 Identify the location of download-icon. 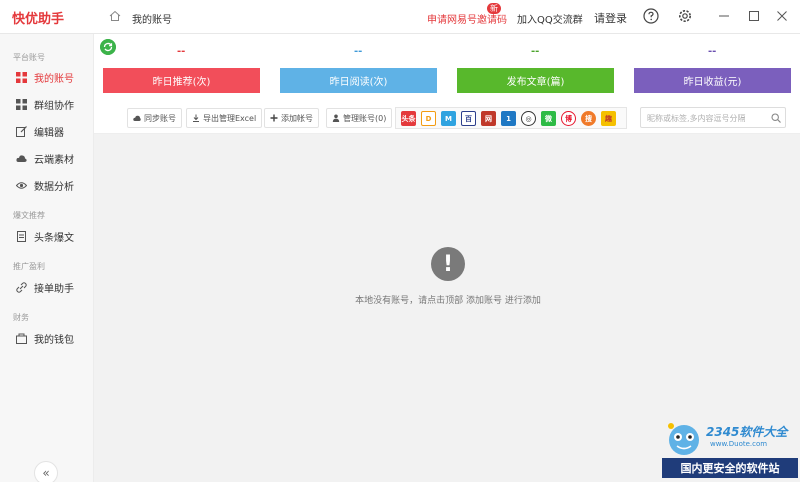
(196, 118).